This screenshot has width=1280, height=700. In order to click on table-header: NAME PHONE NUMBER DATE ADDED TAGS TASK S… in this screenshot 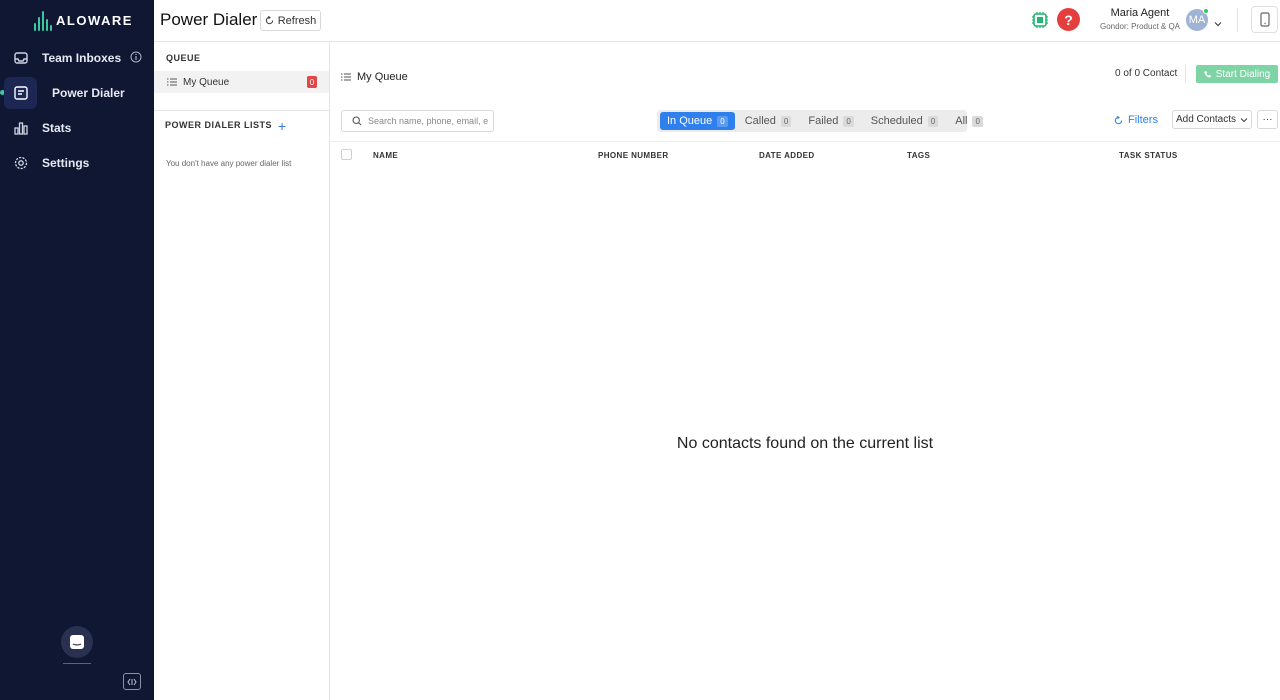, I will do `click(805, 155)`.